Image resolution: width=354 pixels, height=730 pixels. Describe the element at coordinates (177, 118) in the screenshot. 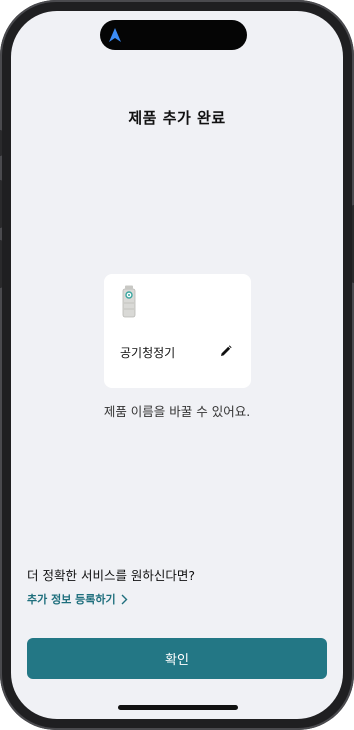

I see `page-title: 제품 추가 완료` at that location.